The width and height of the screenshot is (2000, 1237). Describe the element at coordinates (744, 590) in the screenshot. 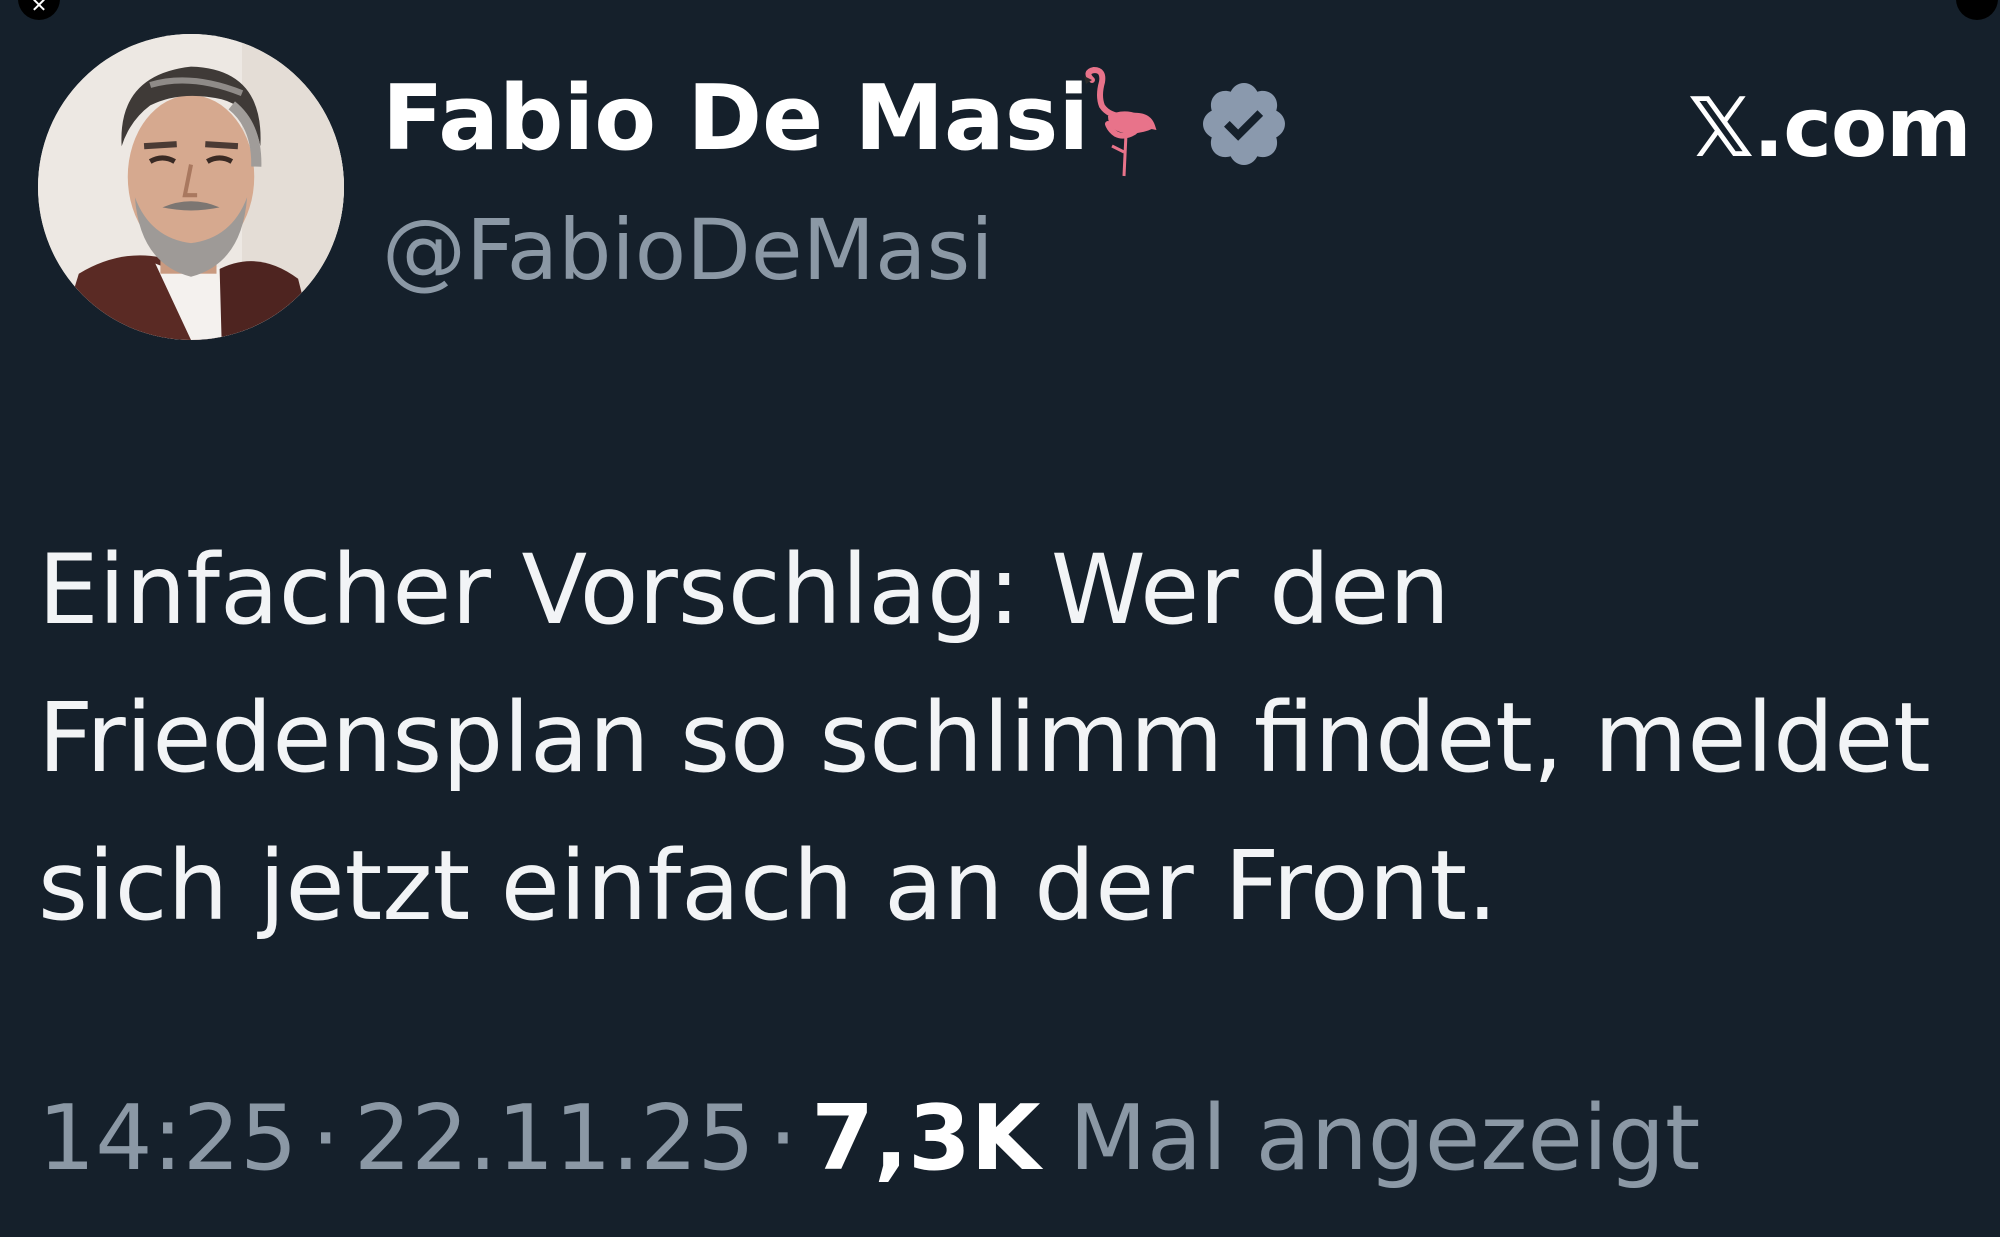

I see `tweet-text-line: Einfacher Vorschlag: Wer den` at that location.